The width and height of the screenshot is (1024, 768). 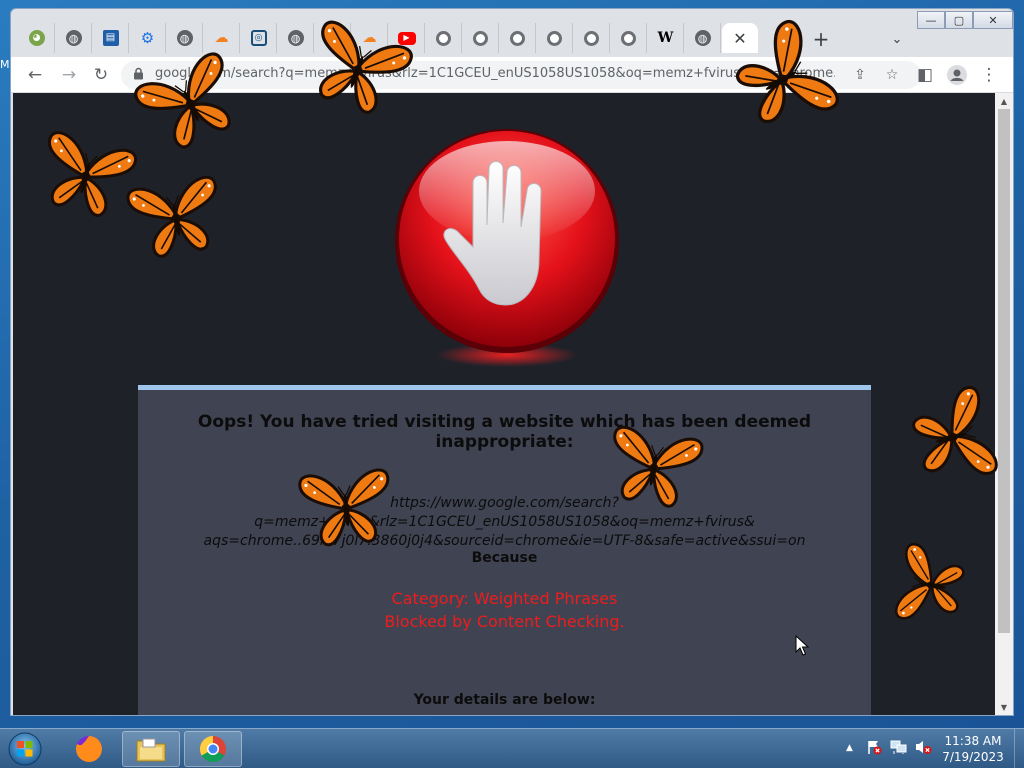 I want to click on browser-tab: W, so click(x=666, y=38).